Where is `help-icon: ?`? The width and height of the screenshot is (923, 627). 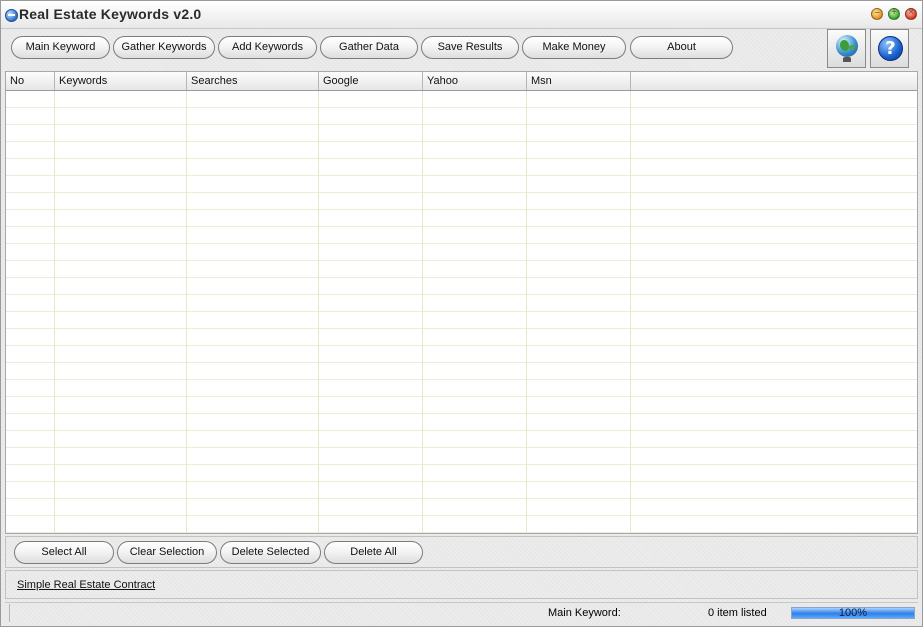
help-icon: ? is located at coordinates (890, 48).